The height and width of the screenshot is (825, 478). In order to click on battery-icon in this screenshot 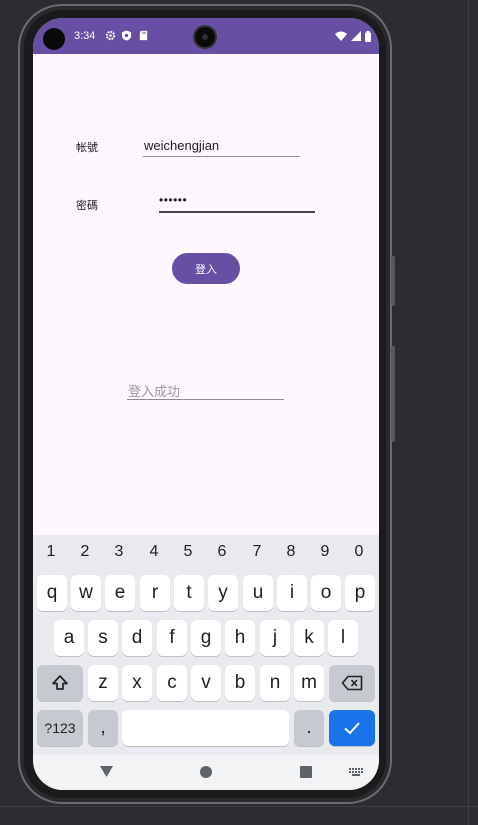, I will do `click(368, 36)`.